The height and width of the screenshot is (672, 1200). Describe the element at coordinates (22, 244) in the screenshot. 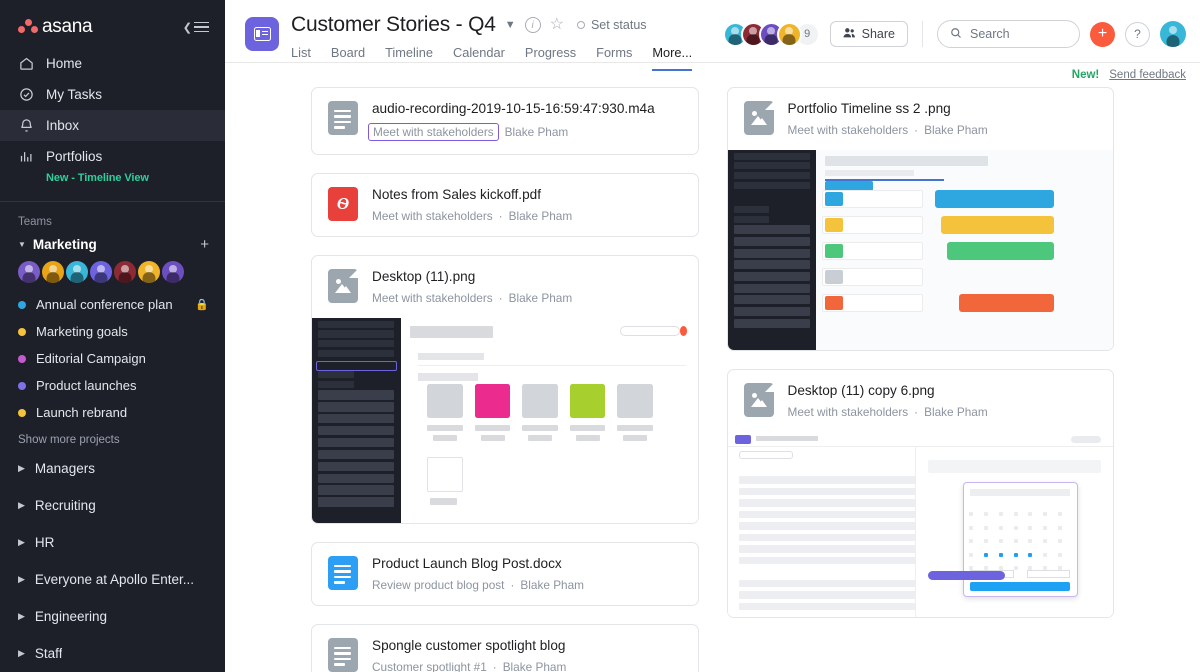

I see `caret-down-icon: ▼` at that location.